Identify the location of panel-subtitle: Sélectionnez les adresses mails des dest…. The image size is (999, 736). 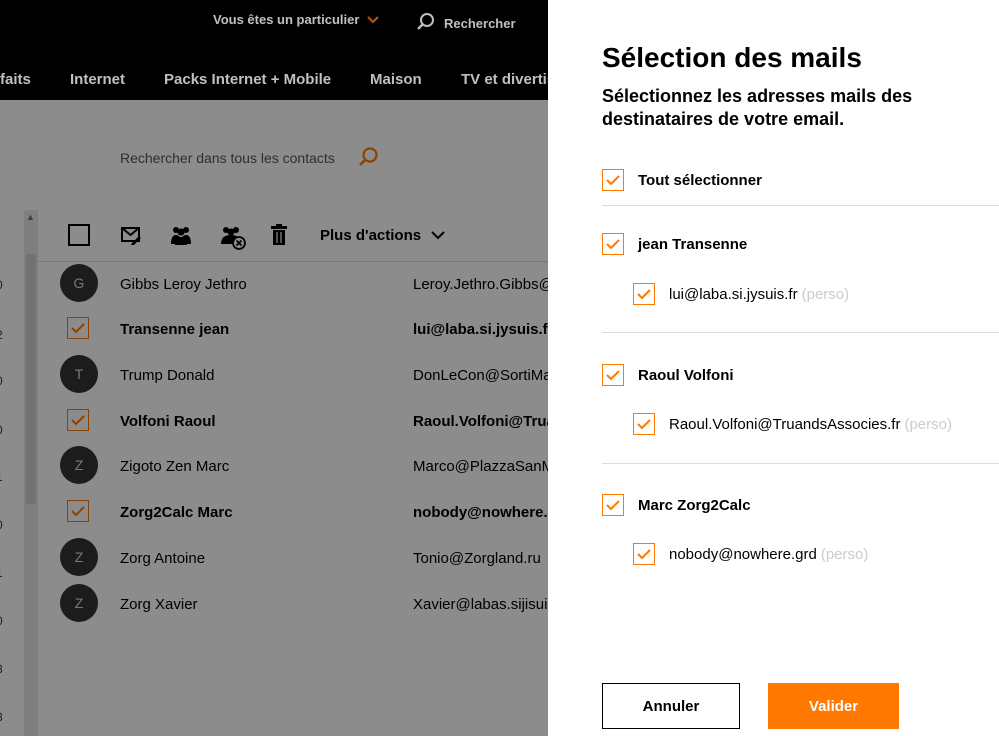
(757, 107).